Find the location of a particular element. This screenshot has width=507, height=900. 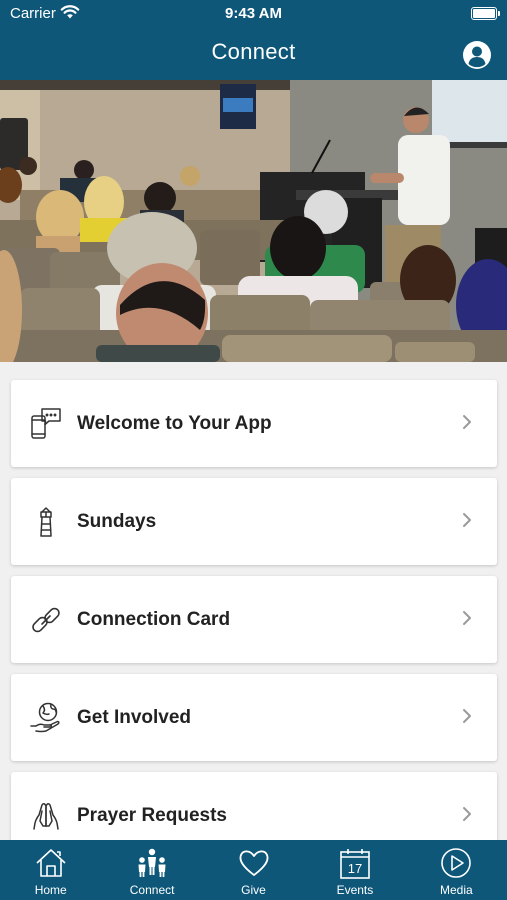

top-bar: Carrier 9:43 AM Connect is located at coordinates (253, 40).